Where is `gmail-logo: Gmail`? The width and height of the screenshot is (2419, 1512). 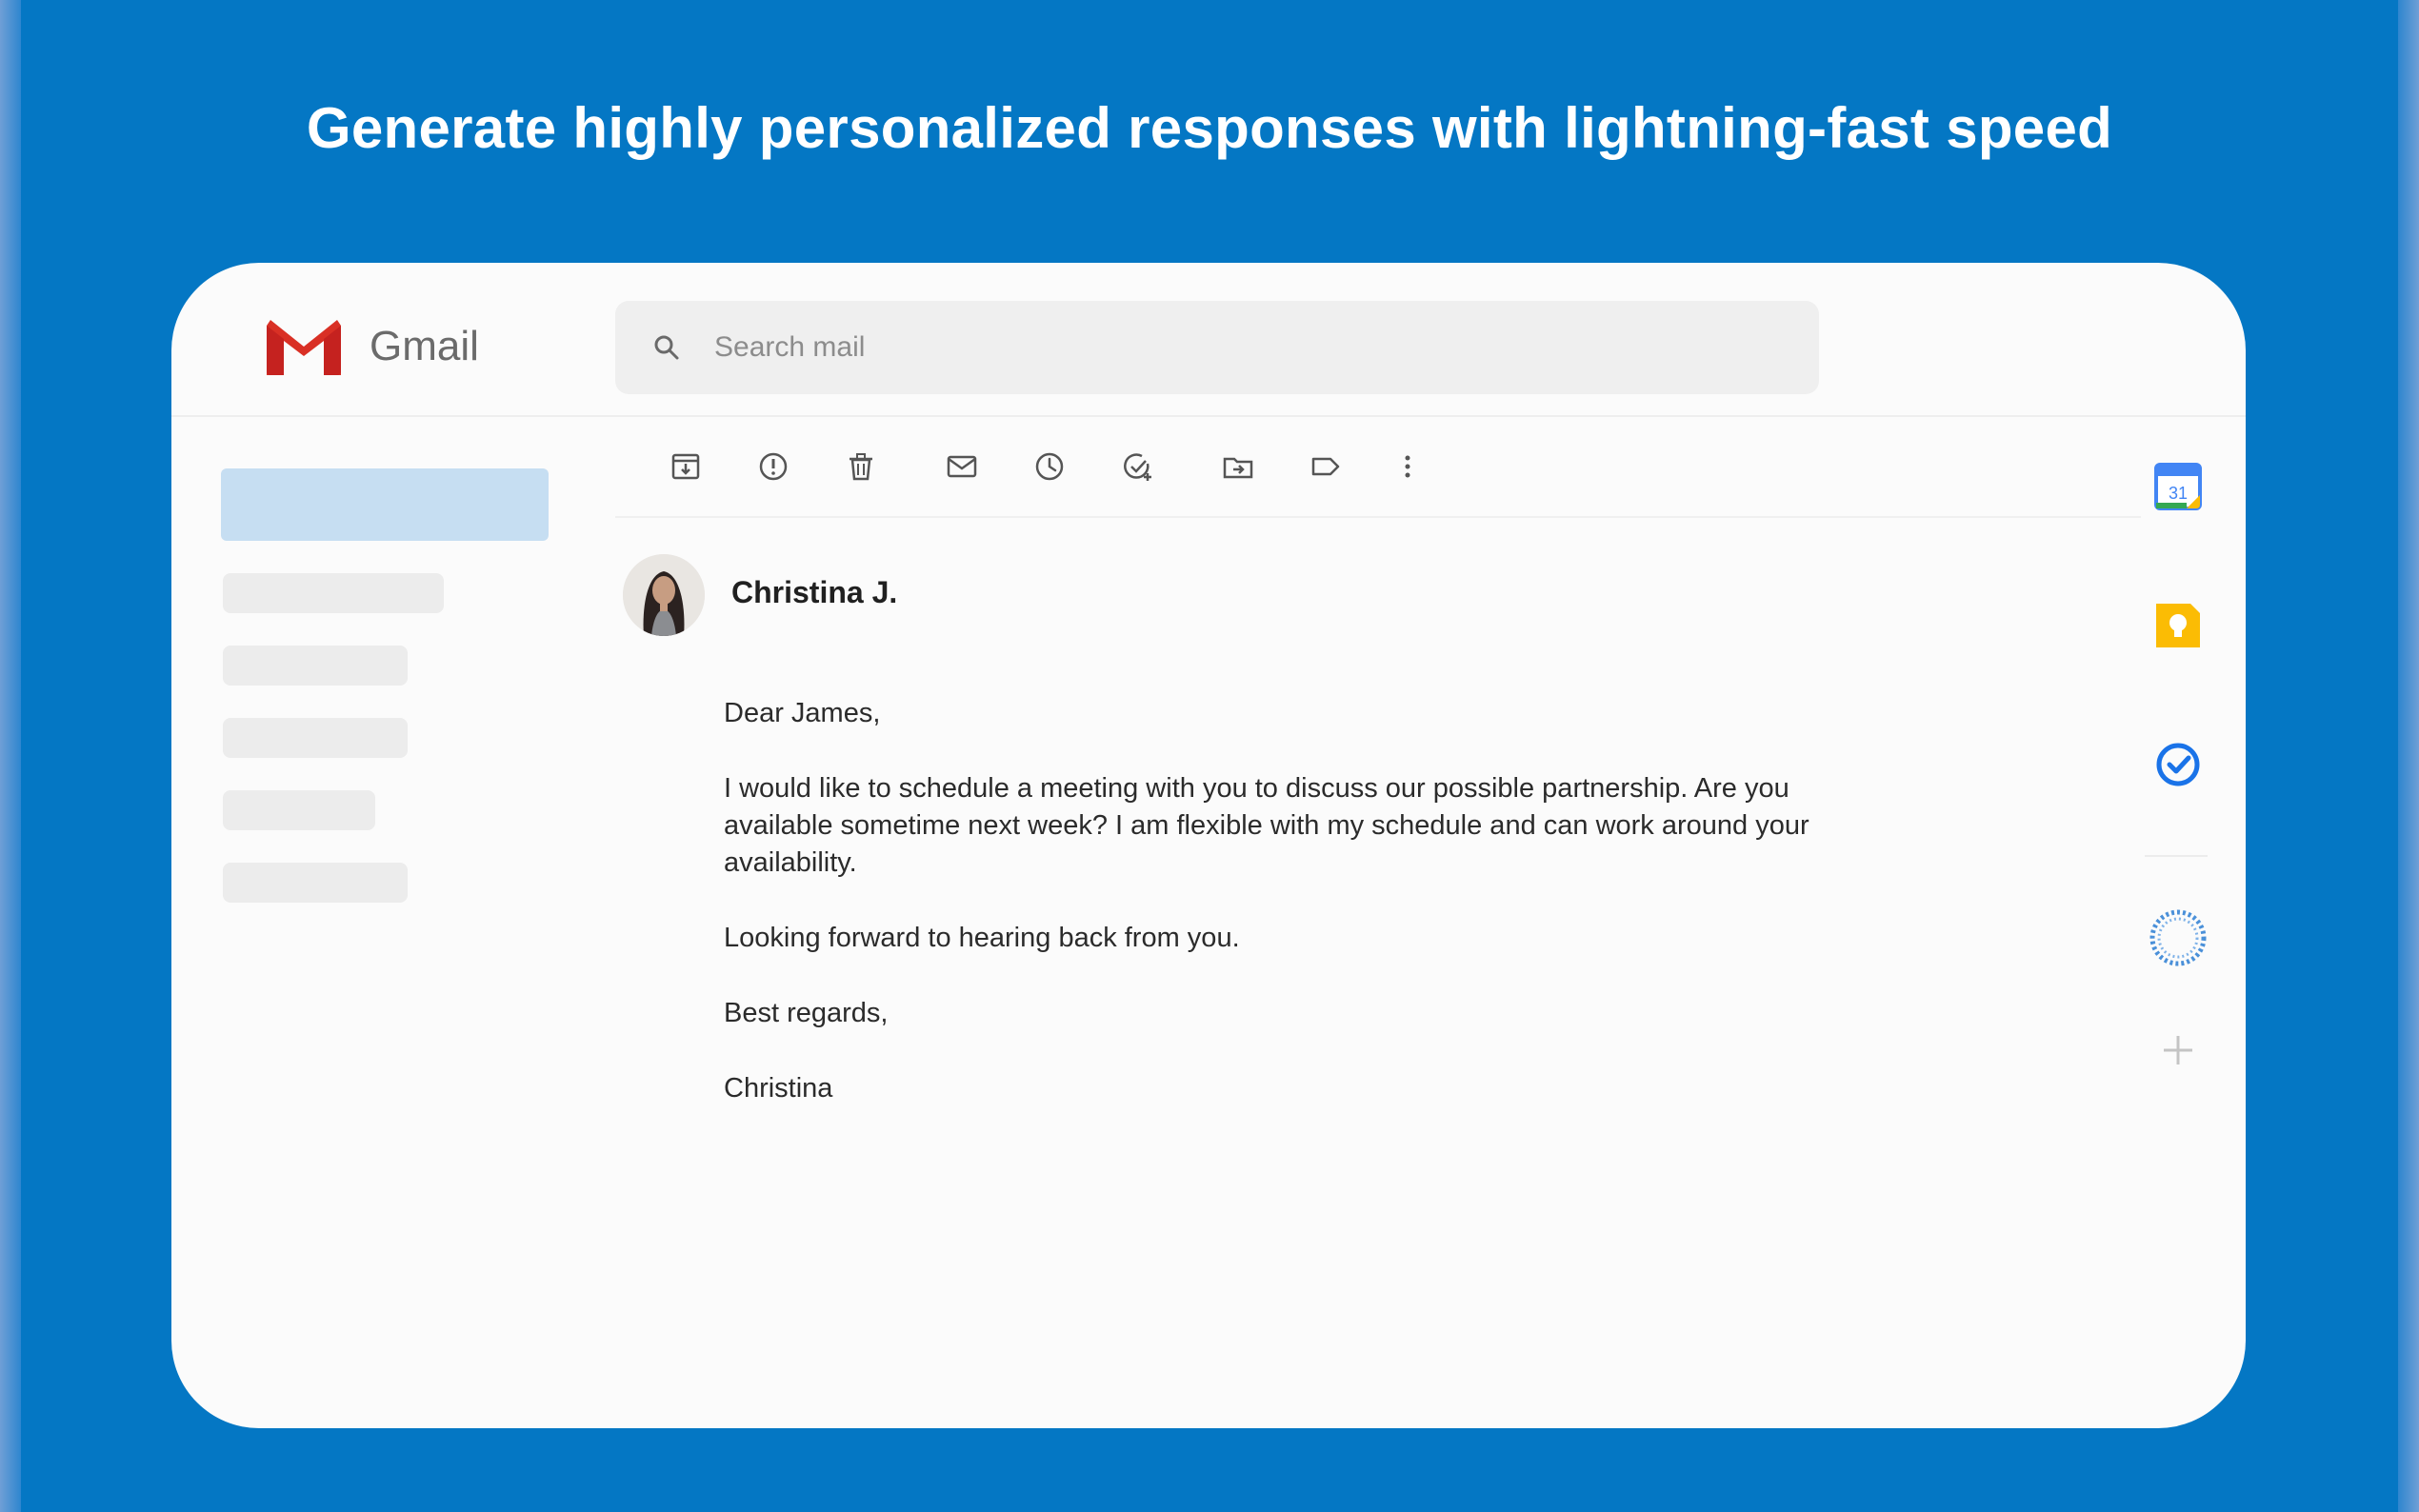
gmail-logo: Gmail is located at coordinates (371, 346).